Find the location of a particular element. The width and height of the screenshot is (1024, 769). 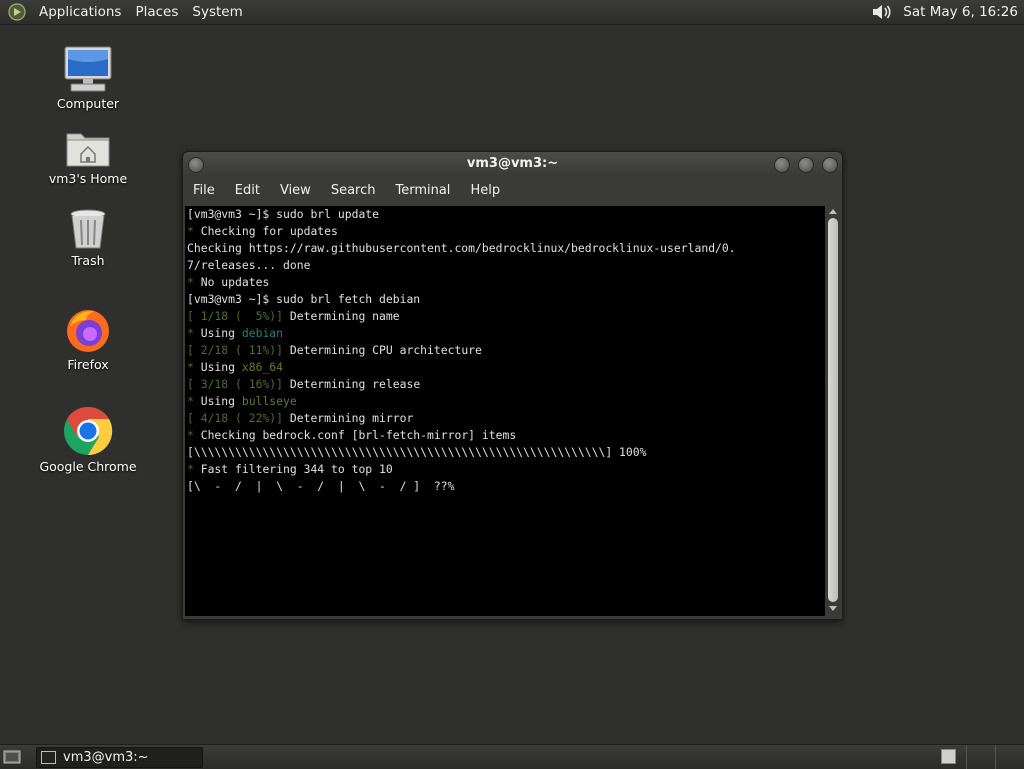

terminal-line: [vm3@vm3 ~]$ sudo brl fetch debian is located at coordinates (506, 299).